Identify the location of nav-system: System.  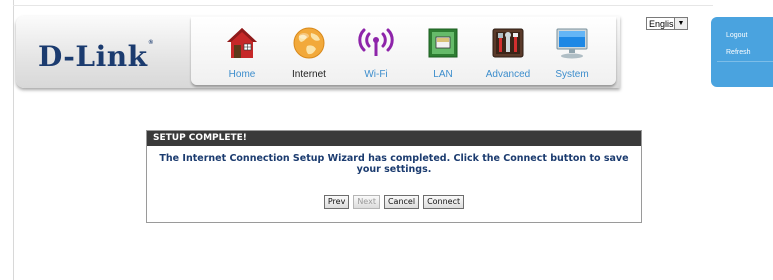
(572, 51).